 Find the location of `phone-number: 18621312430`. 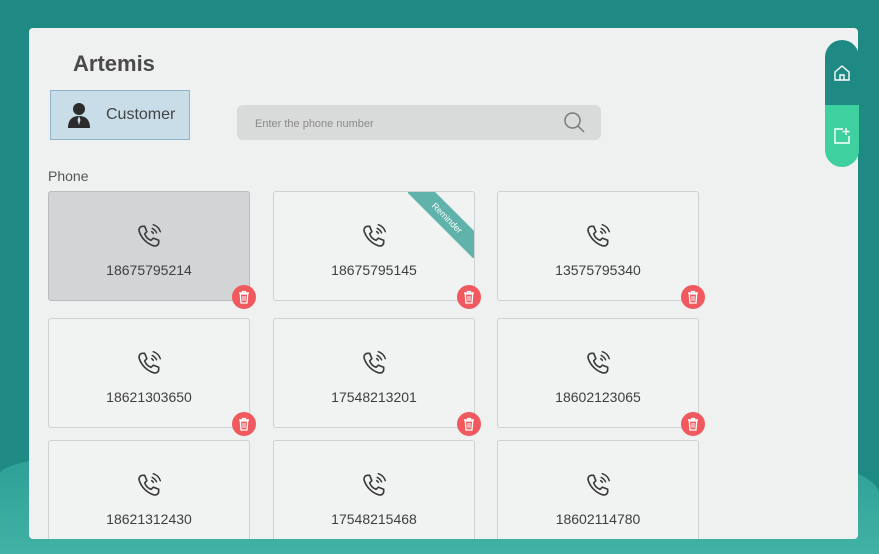

phone-number: 18621312430 is located at coordinates (149, 519).